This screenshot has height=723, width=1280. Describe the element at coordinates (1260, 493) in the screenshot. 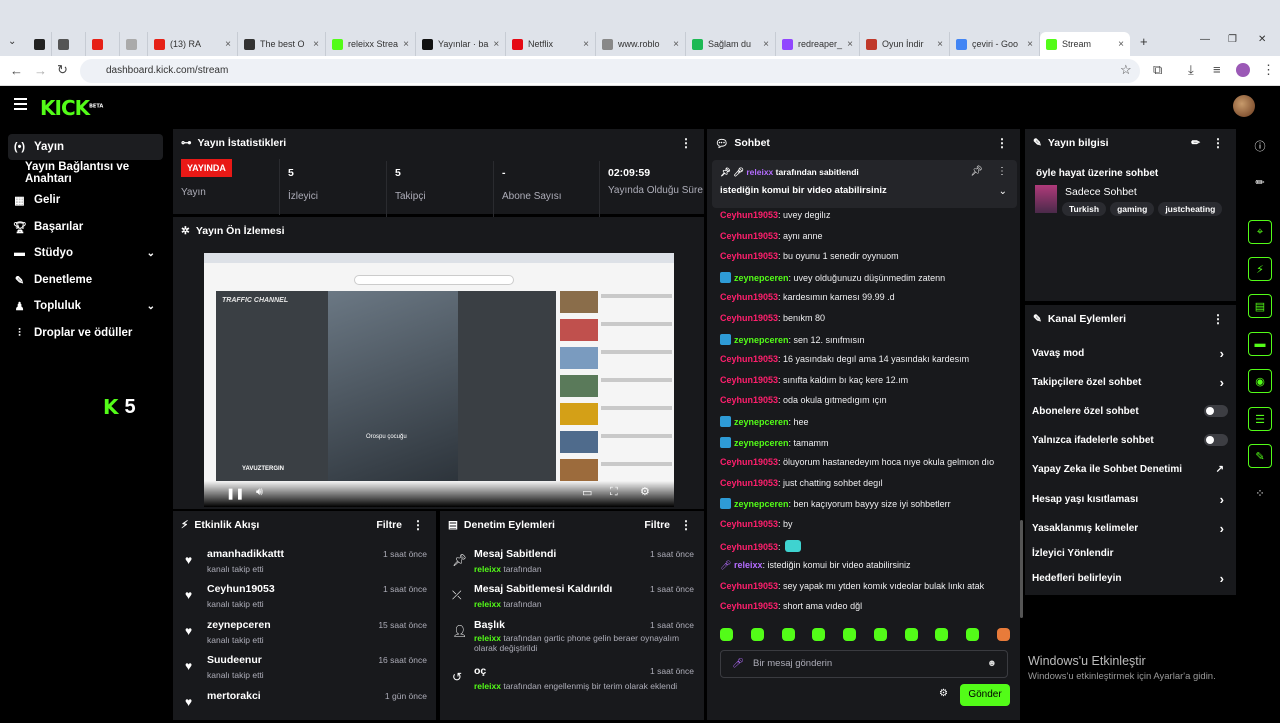

I see `add-widget-icon: ⁘` at that location.